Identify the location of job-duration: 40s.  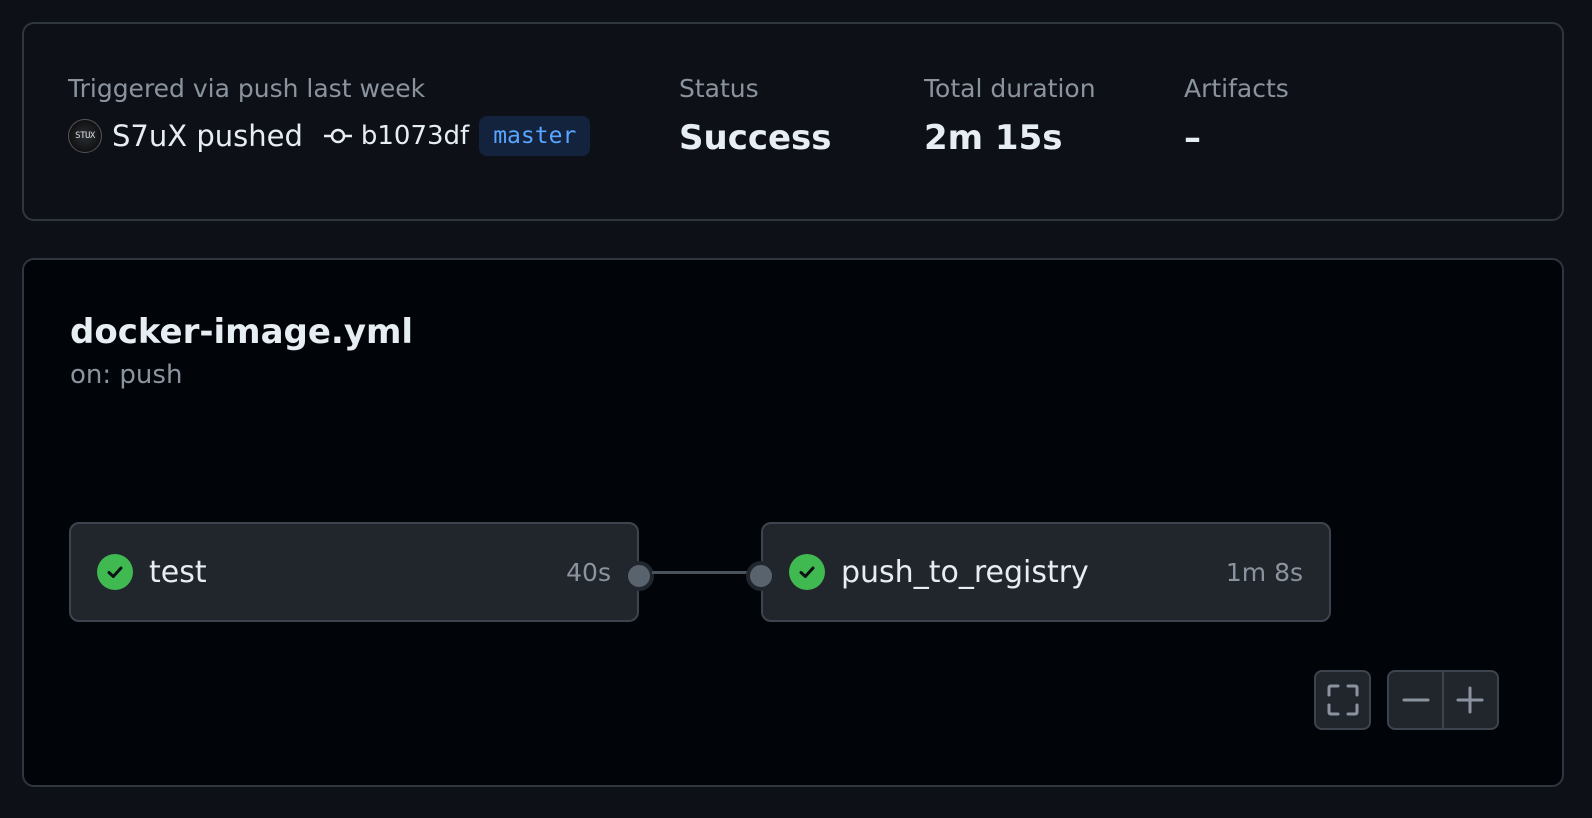
(588, 572).